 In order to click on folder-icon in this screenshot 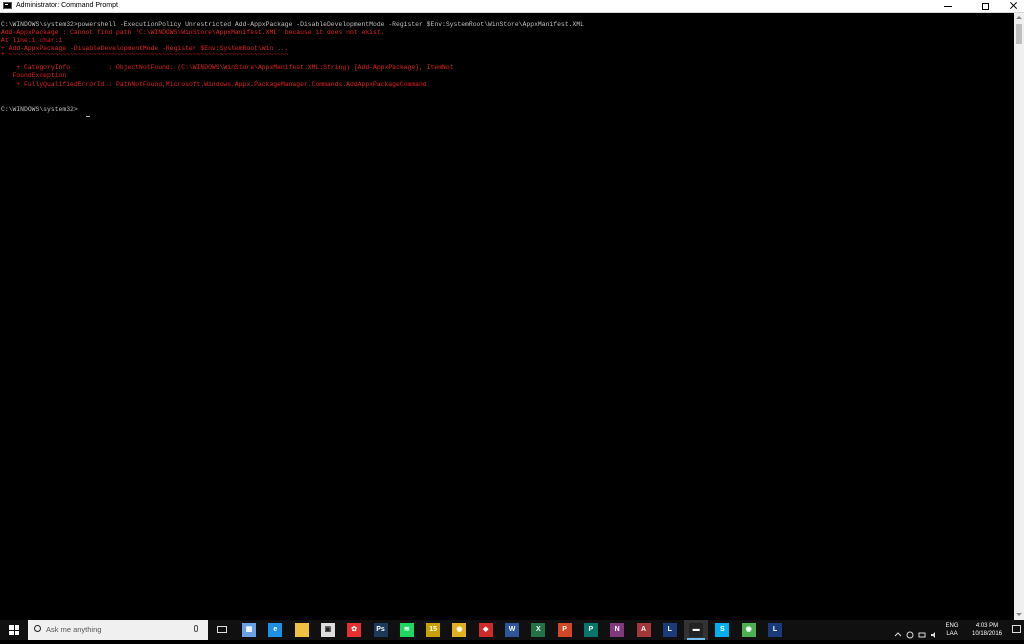, I will do `click(301, 630)`.